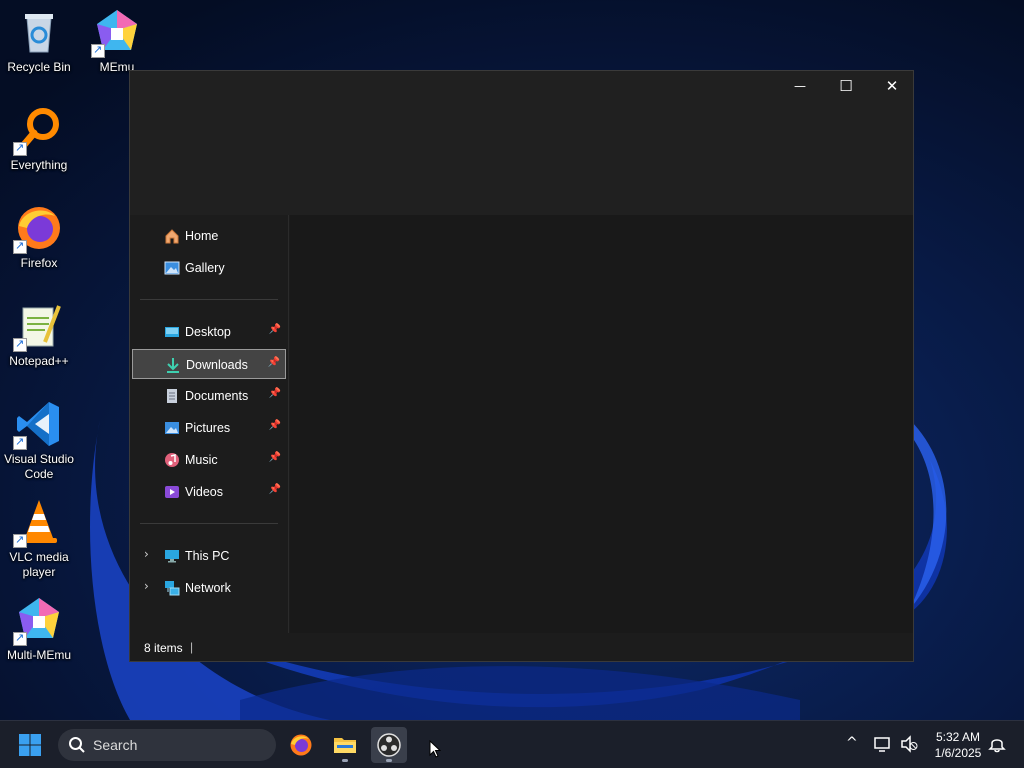 This screenshot has height=768, width=1024. Describe the element at coordinates (172, 236) in the screenshot. I see `home-icon` at that location.